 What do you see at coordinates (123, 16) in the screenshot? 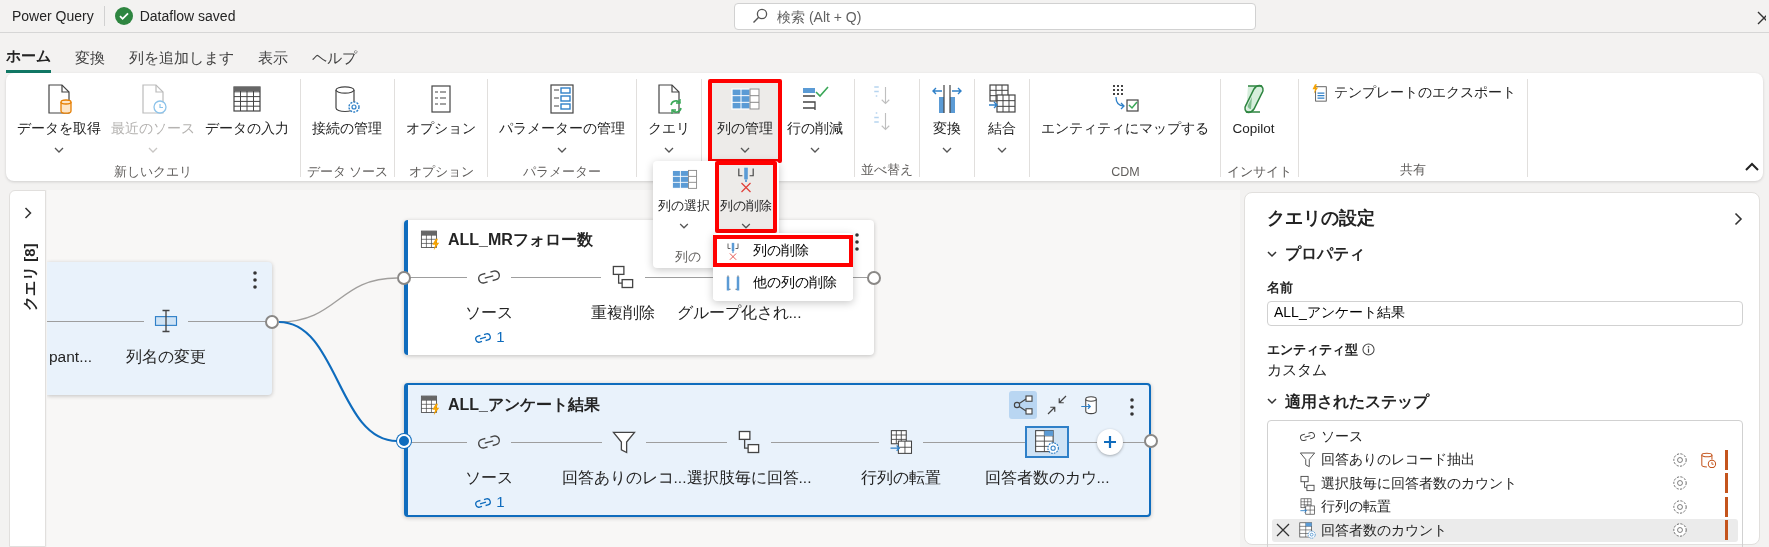
I see `check-circle-icon` at bounding box center [123, 16].